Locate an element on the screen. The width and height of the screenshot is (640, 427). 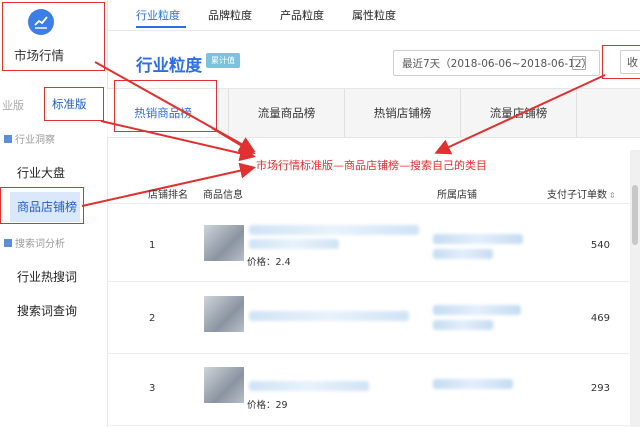
table-row: 3 价格：29 293 is located at coordinates (373, 389).